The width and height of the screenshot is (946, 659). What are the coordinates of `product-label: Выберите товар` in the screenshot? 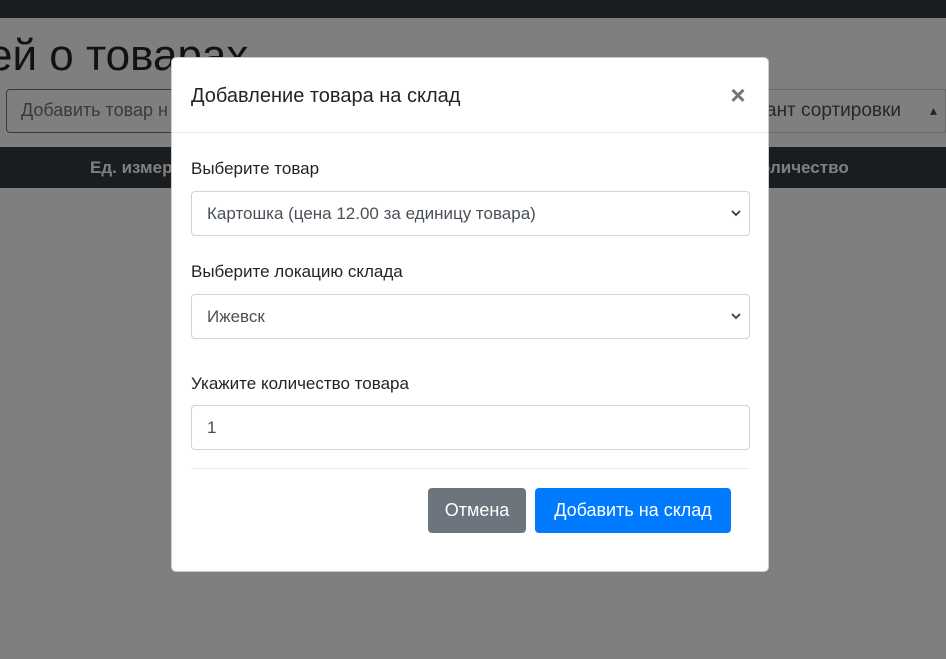 It's located at (255, 168).